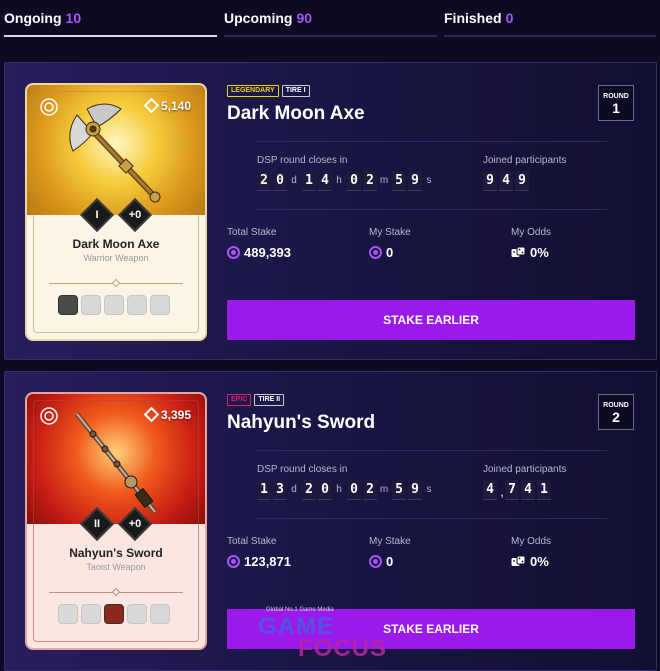  I want to click on round-value: 1, so click(616, 108).